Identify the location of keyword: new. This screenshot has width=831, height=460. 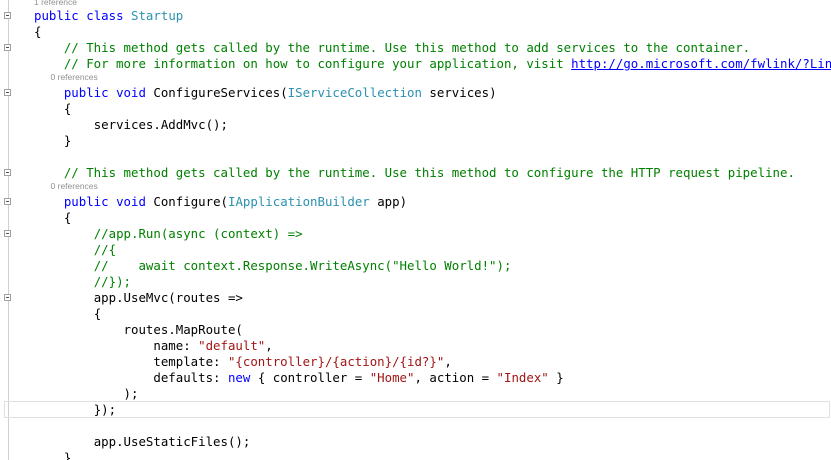
(239, 377).